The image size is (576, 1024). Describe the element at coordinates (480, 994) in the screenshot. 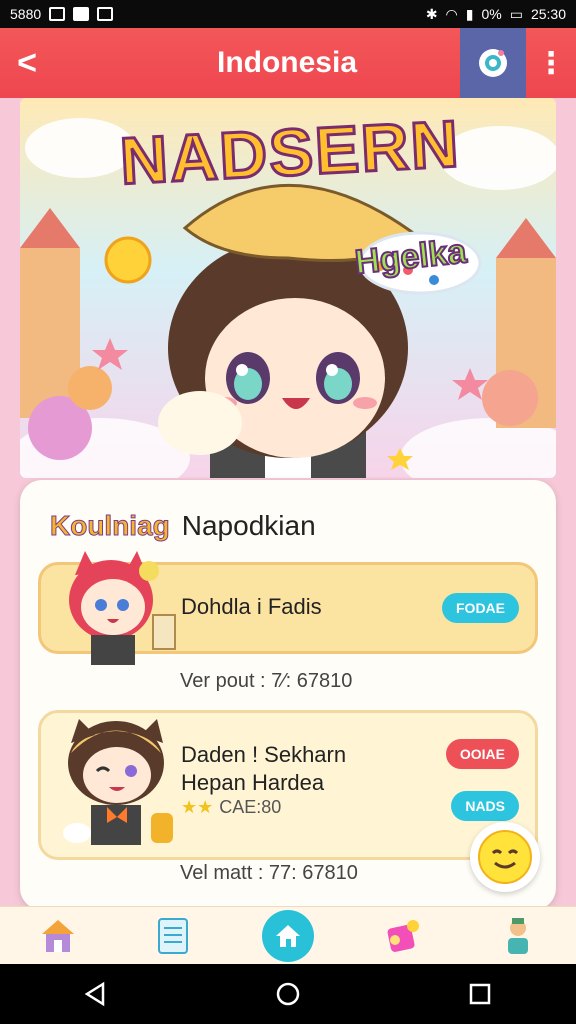

I see `system-recents-icon` at that location.